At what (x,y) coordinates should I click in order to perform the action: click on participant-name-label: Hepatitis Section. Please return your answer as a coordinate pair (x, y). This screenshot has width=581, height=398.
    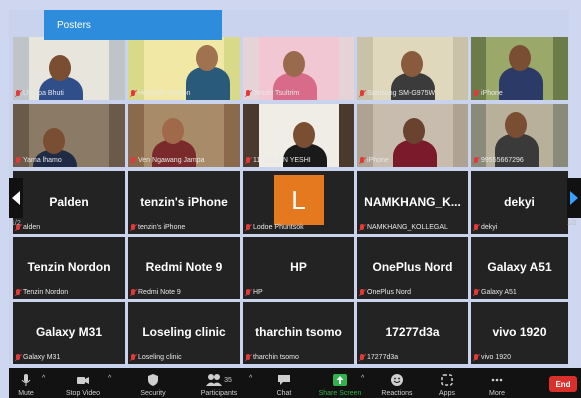
    Looking at the image, I should click on (160, 93).